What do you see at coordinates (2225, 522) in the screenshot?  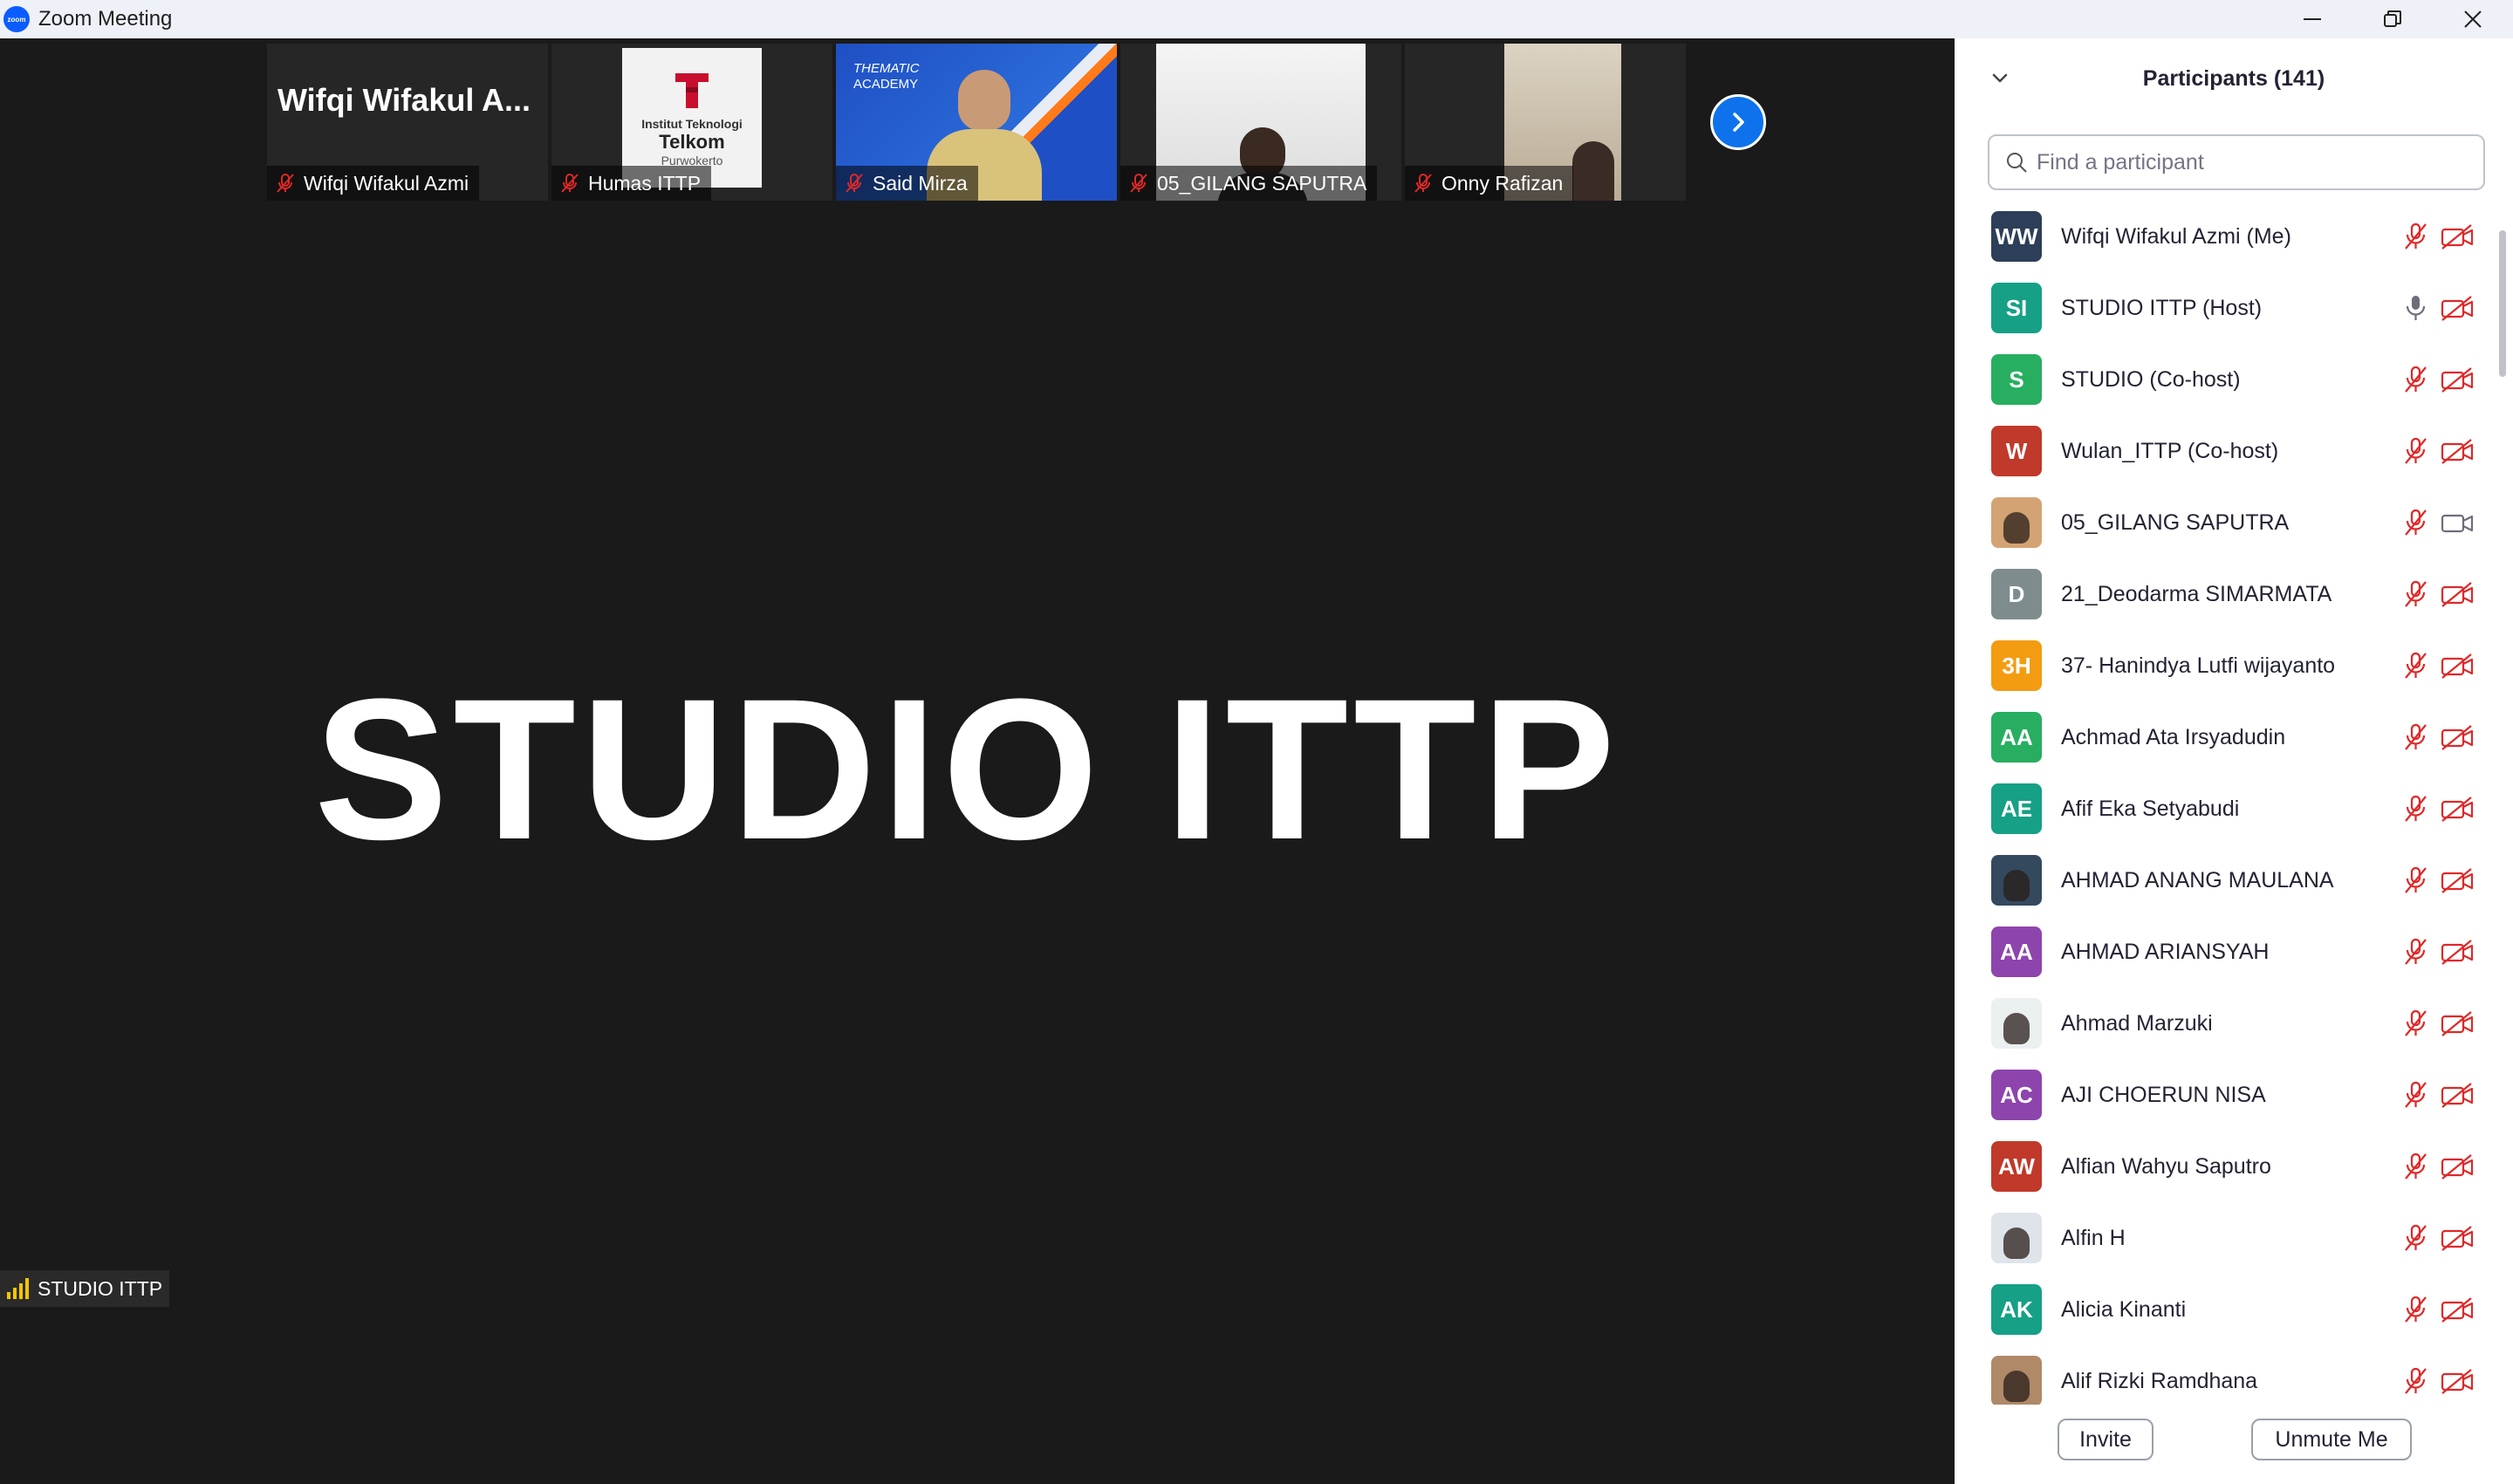 I see `participant-row: 05_GILANG SAPUTRA` at bounding box center [2225, 522].